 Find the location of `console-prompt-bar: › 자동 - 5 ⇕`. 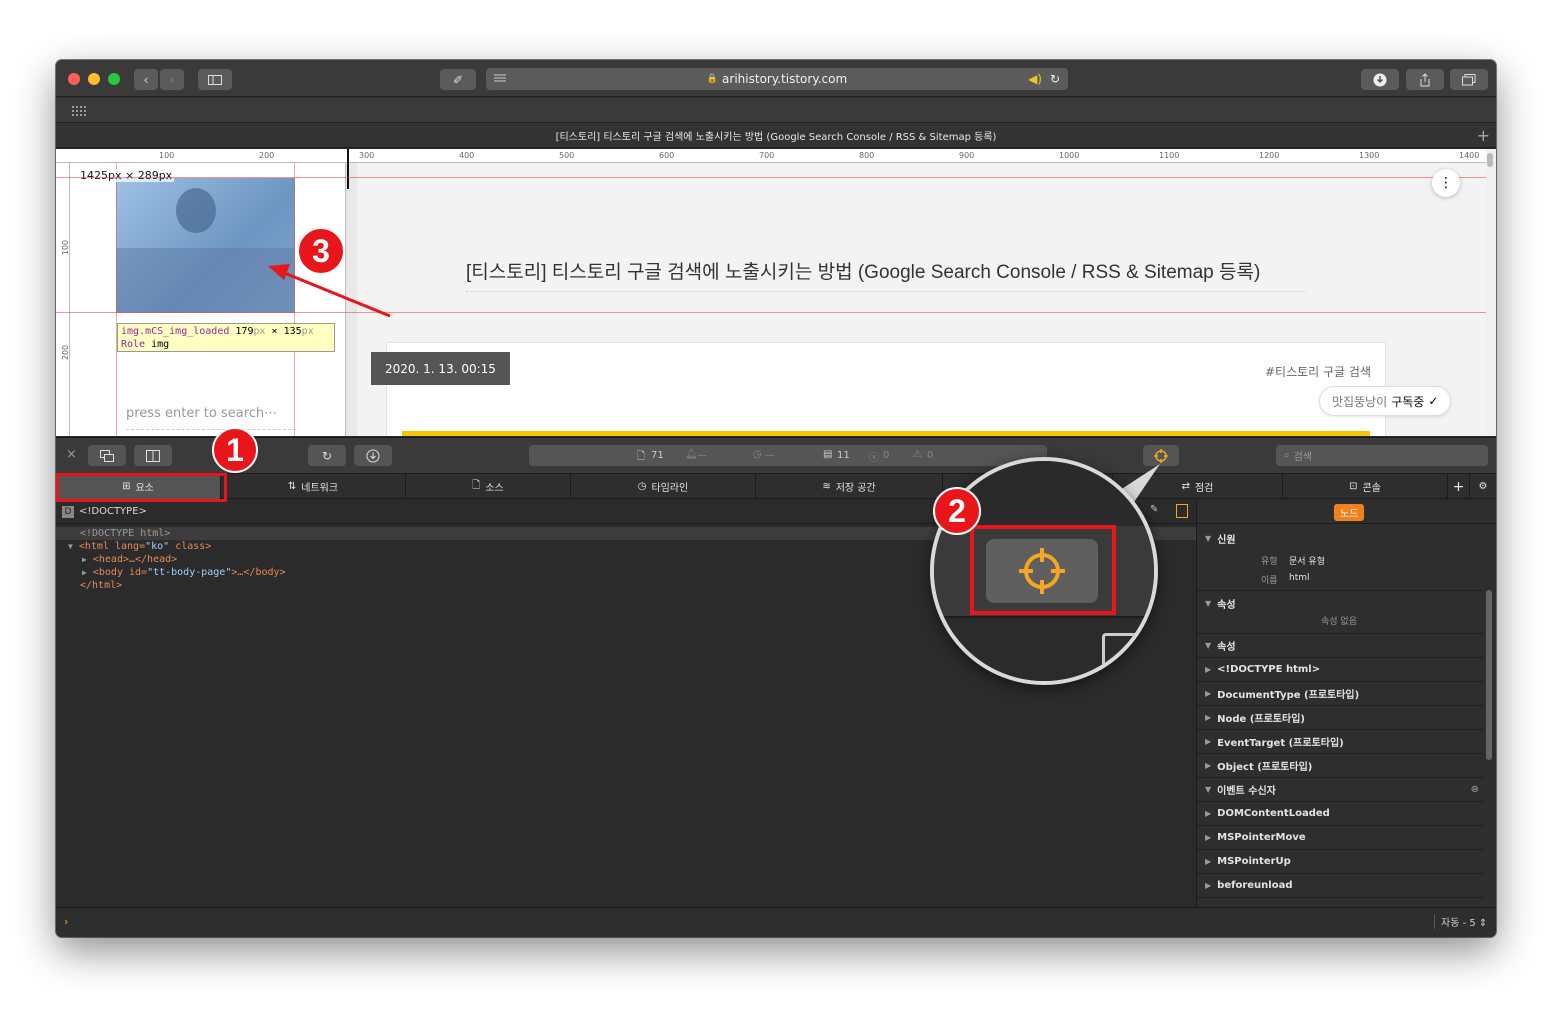

console-prompt-bar: › 자동 - 5 ⇕ is located at coordinates (776, 922).